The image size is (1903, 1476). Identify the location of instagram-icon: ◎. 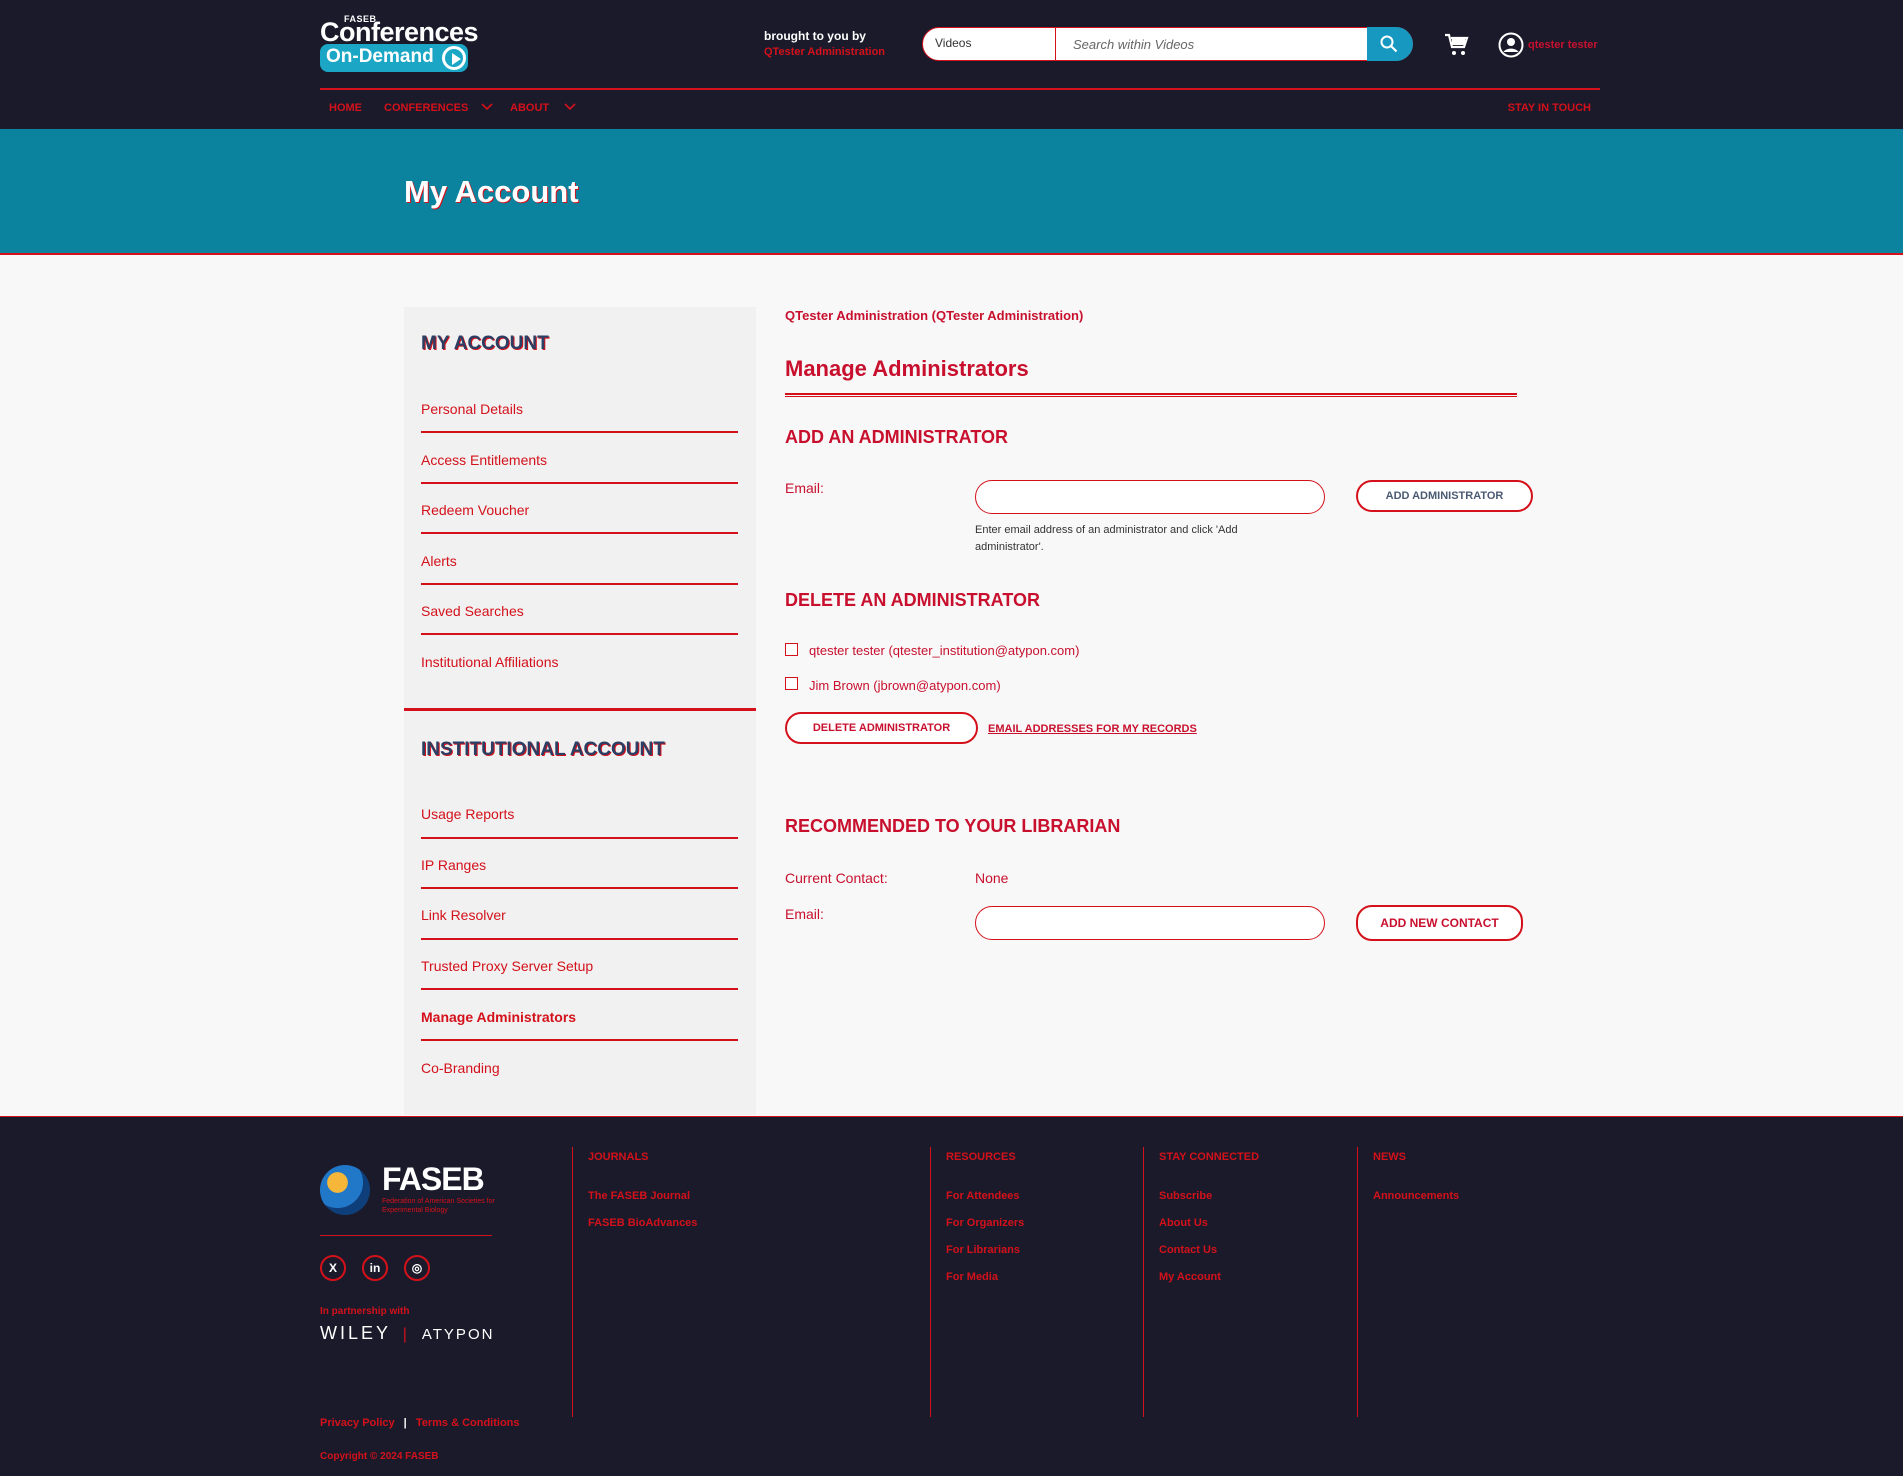
(417, 1268).